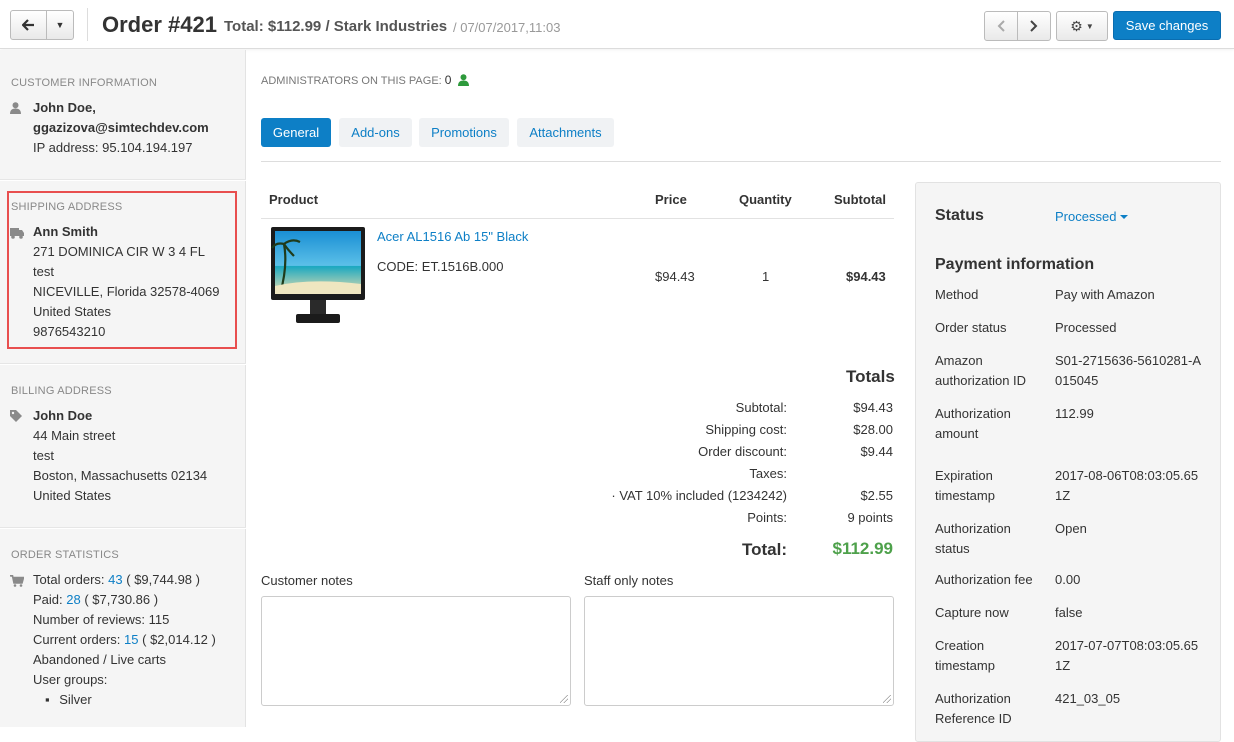 This screenshot has height=742, width=1234. Describe the element at coordinates (296, 132) in the screenshot. I see `tab-general: General` at that location.